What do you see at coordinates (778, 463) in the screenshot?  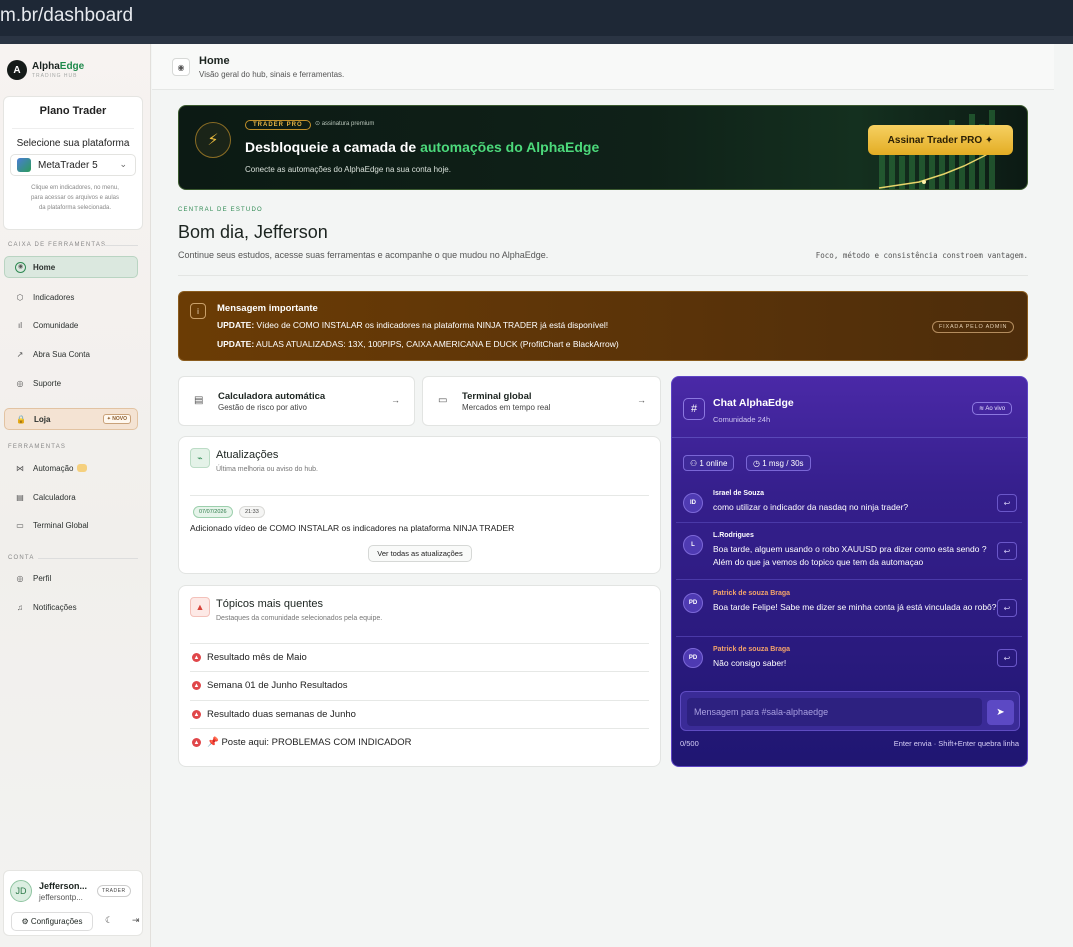 I see `rate-limit: ◷ 1 msg / 30s` at bounding box center [778, 463].